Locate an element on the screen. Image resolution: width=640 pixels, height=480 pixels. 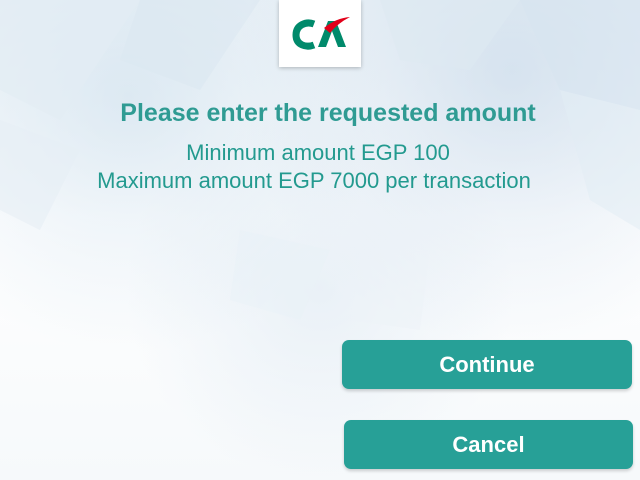
continue-button: Continue is located at coordinates (487, 364).